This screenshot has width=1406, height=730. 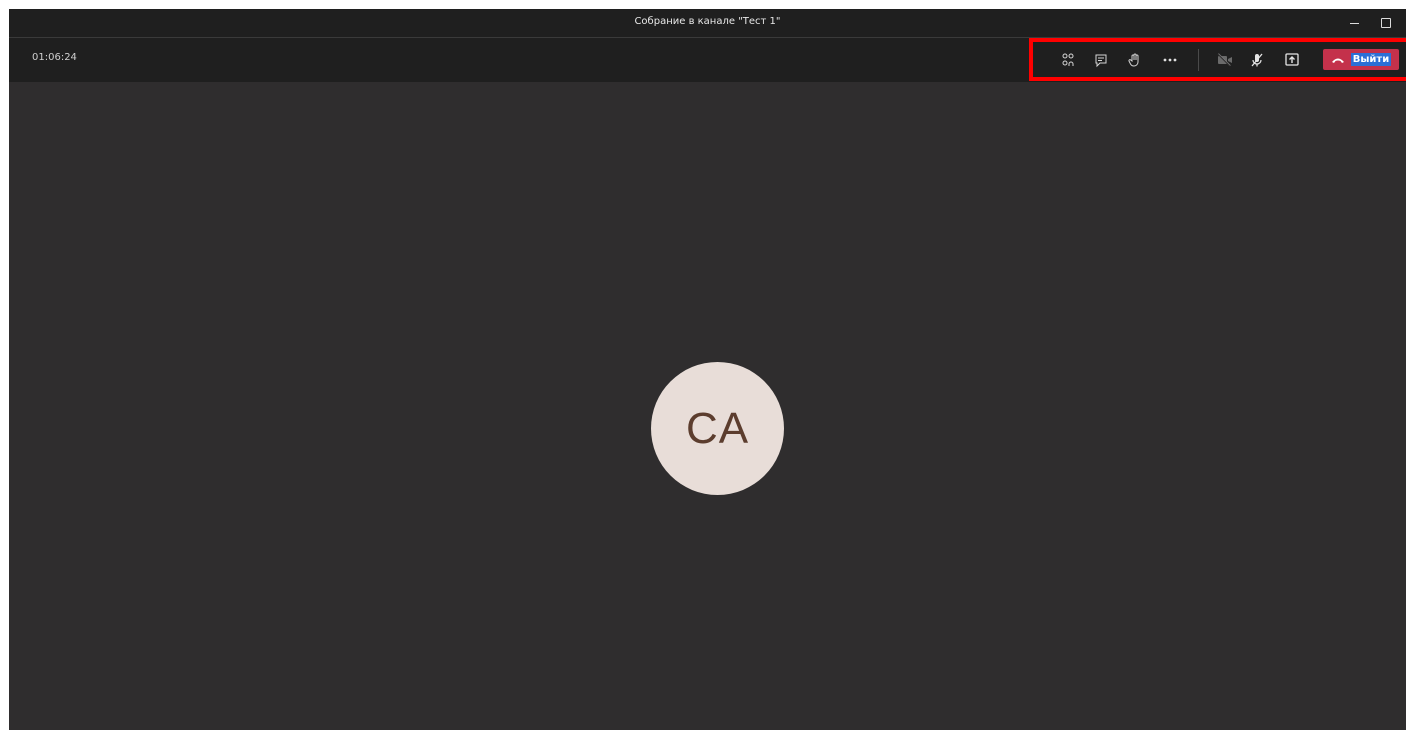 I want to click on microphone-button, so click(x=1257, y=60).